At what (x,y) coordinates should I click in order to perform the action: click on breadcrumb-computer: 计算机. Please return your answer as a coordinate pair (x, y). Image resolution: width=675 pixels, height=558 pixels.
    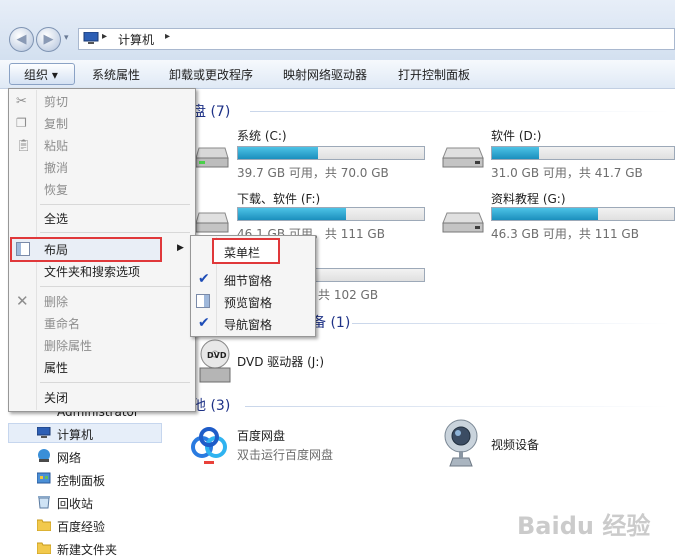
    Looking at the image, I should click on (136, 39).